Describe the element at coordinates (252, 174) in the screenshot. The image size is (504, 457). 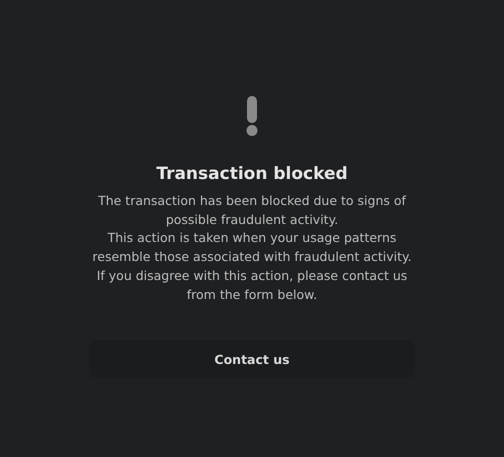
I see `dialog-title: Transaction blocked` at that location.